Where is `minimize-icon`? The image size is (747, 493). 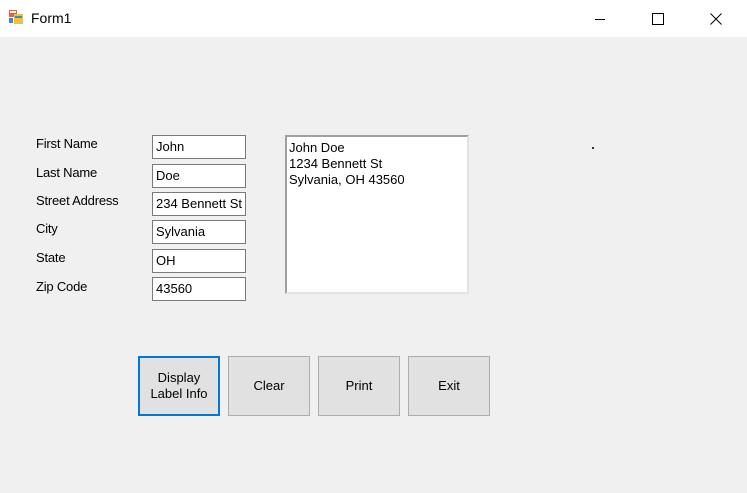 minimize-icon is located at coordinates (600, 19).